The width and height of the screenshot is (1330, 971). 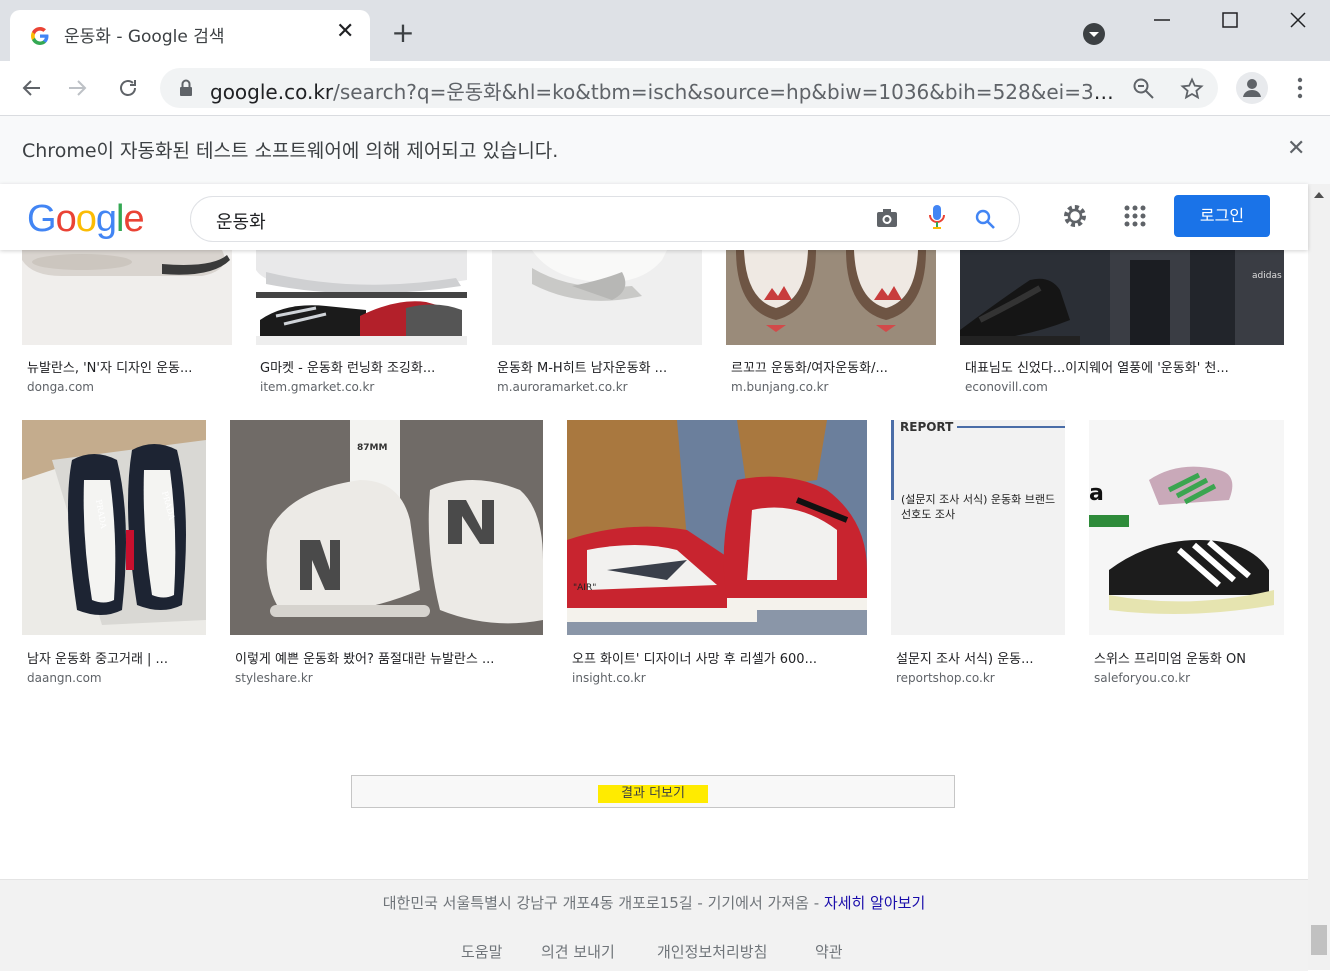 What do you see at coordinates (1006, 387) in the screenshot?
I see `result-source: econovill.com` at bounding box center [1006, 387].